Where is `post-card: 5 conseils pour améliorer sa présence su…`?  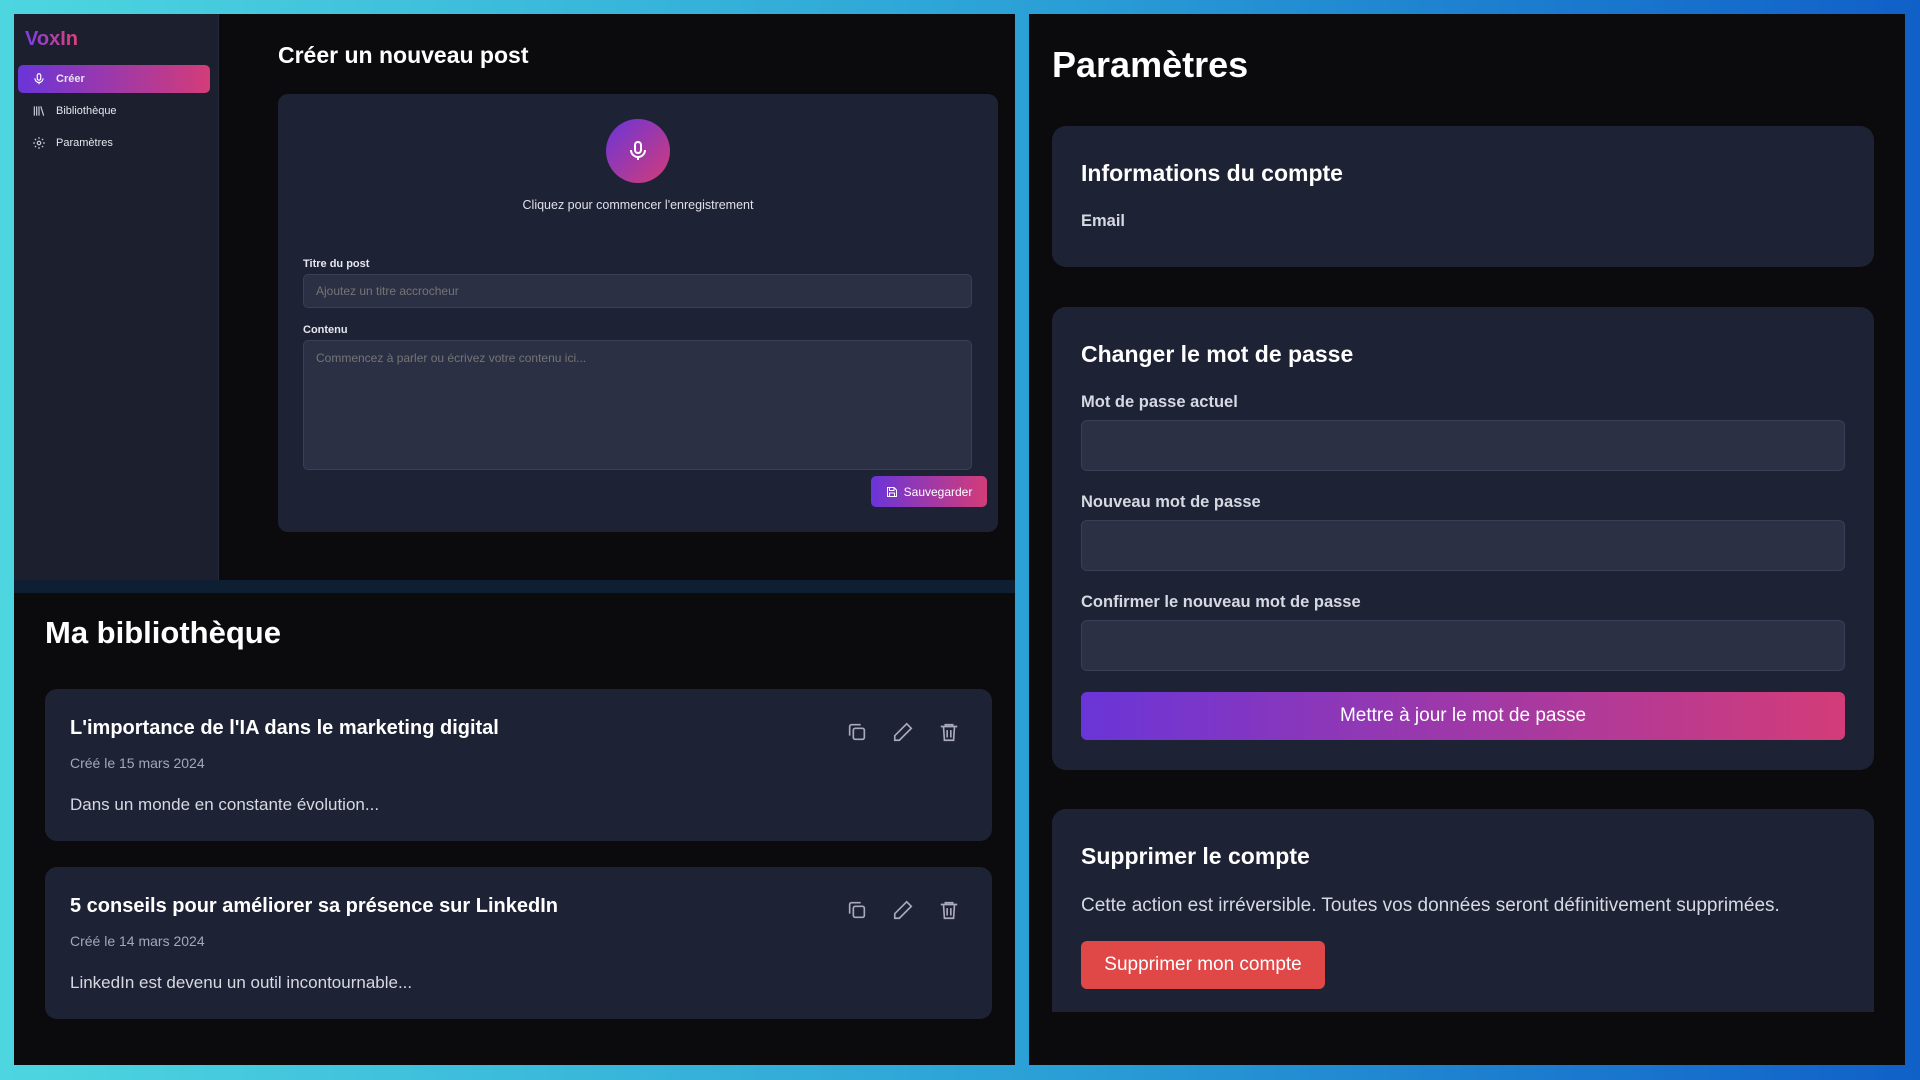
post-card: 5 conseils pour améliorer sa présence su… is located at coordinates (518, 943).